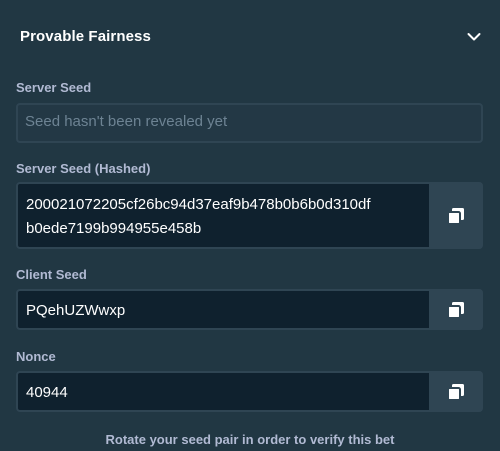 The image size is (500, 451). I want to click on panel-header: Provable Fairness, so click(252, 37).